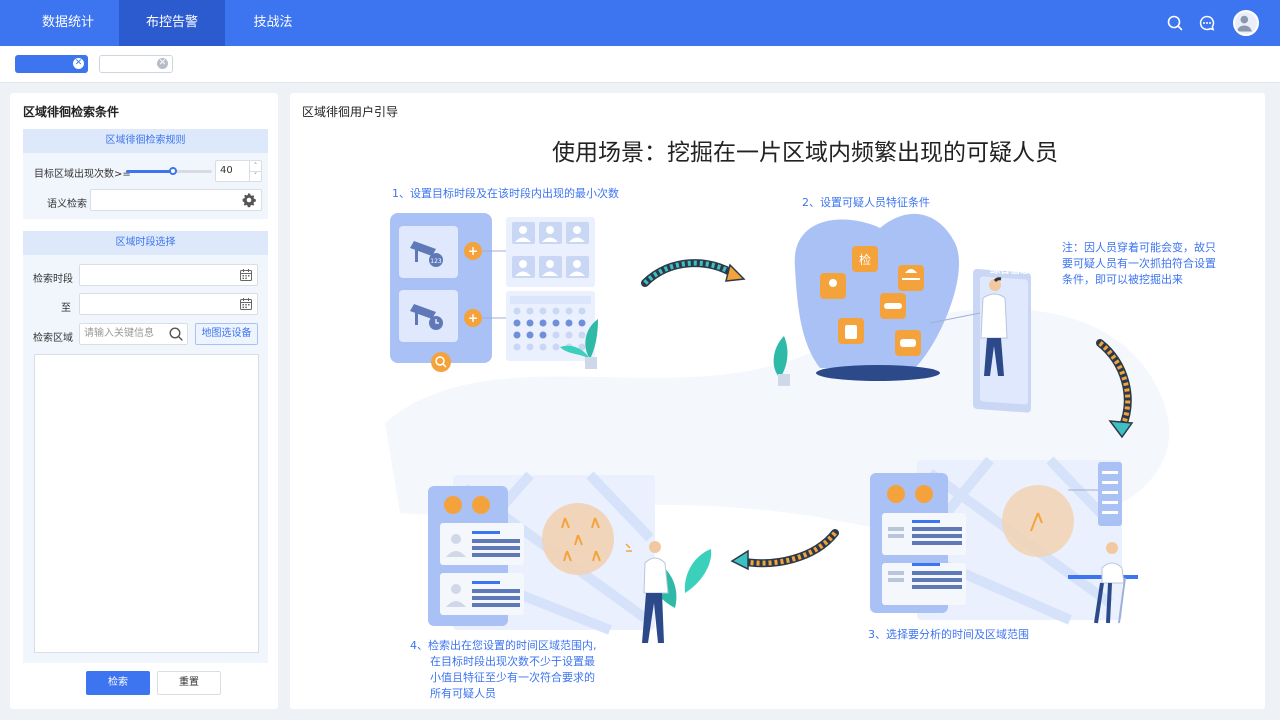  Describe the element at coordinates (53, 338) in the screenshot. I see `area-label: 检索区域` at that location.